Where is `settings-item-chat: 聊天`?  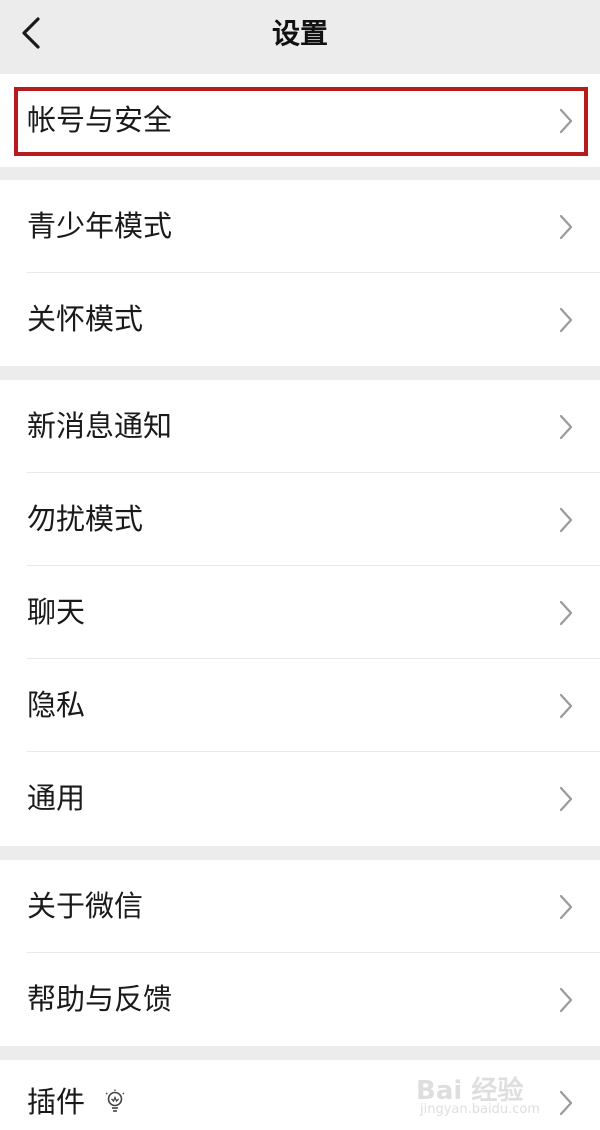 settings-item-chat: 聊天 is located at coordinates (300, 612).